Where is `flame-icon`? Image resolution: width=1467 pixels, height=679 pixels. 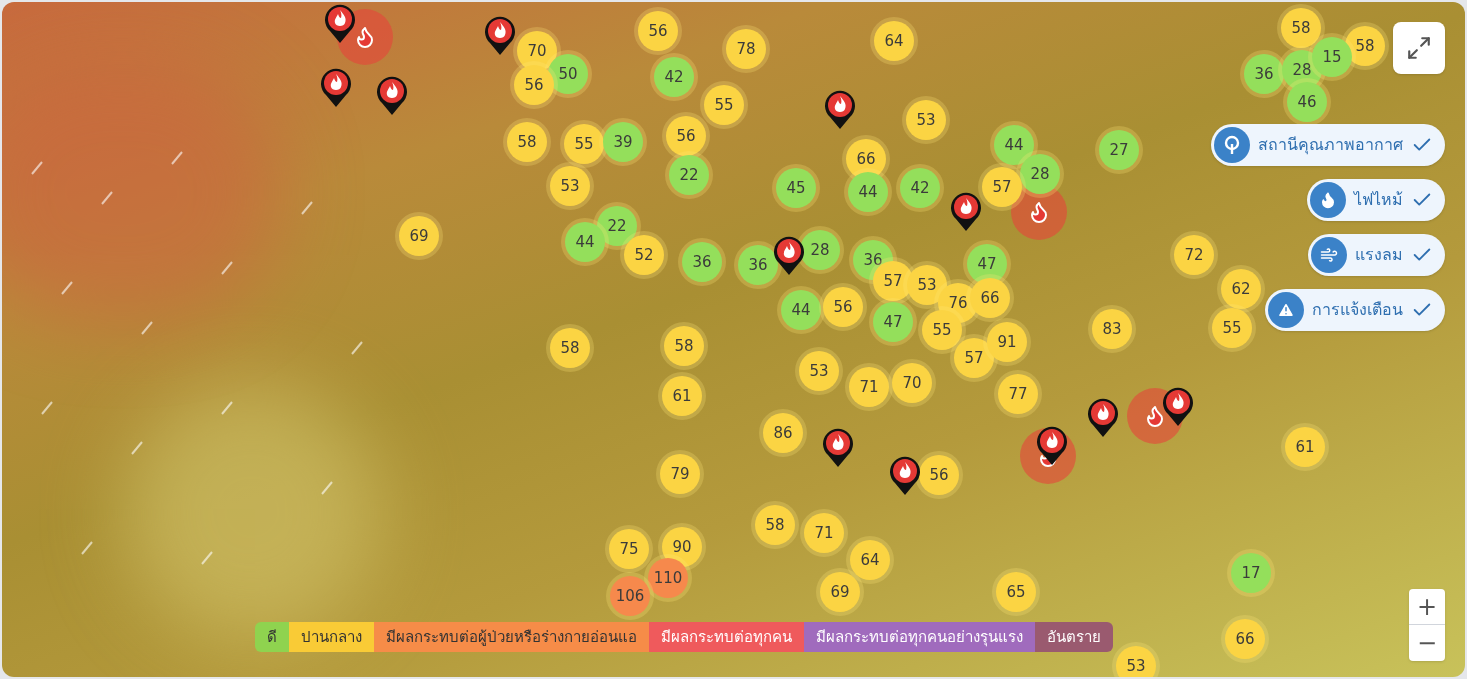 flame-icon is located at coordinates (1328, 200).